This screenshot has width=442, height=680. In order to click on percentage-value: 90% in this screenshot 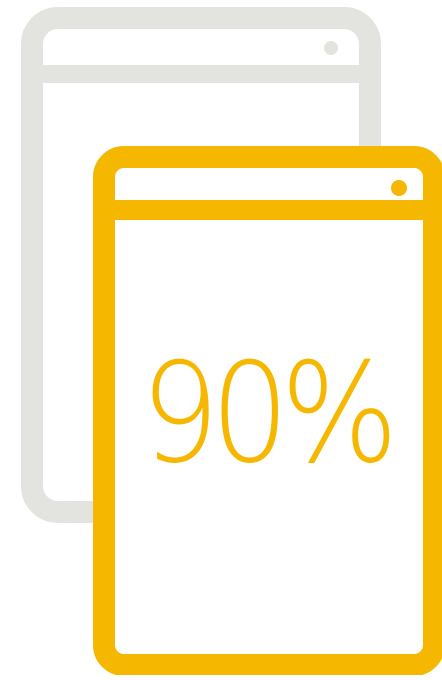, I will do `click(269, 413)`.